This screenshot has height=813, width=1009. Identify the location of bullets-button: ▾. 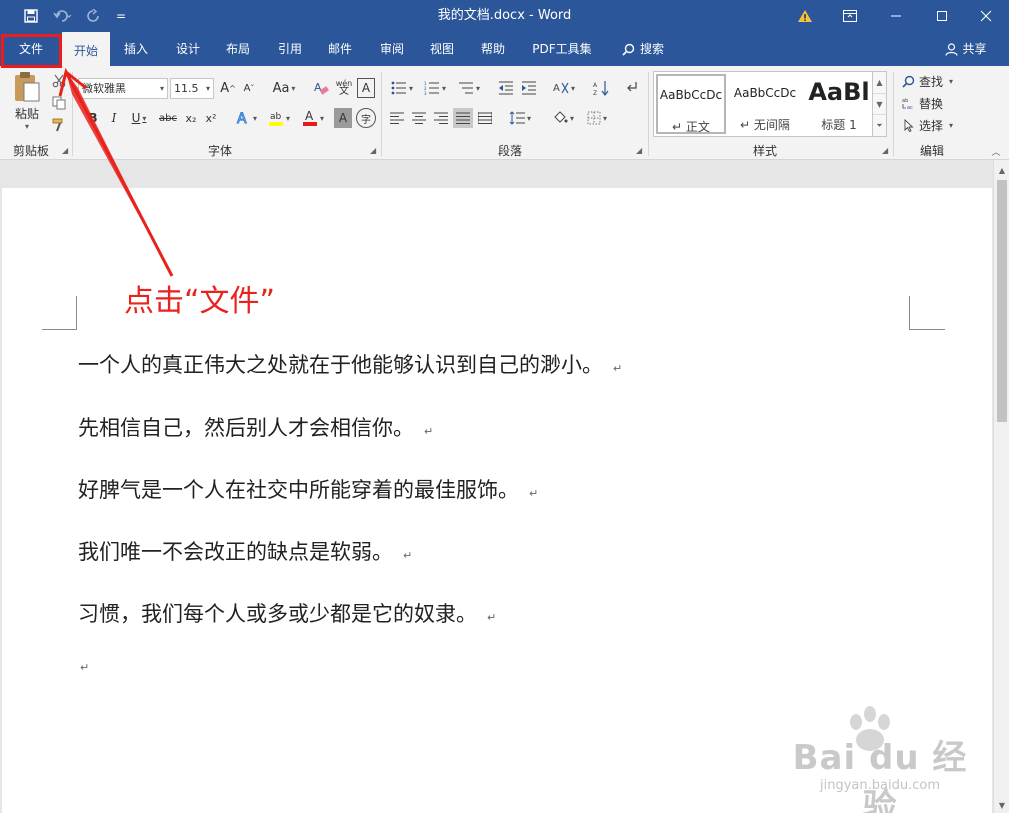
(402, 88).